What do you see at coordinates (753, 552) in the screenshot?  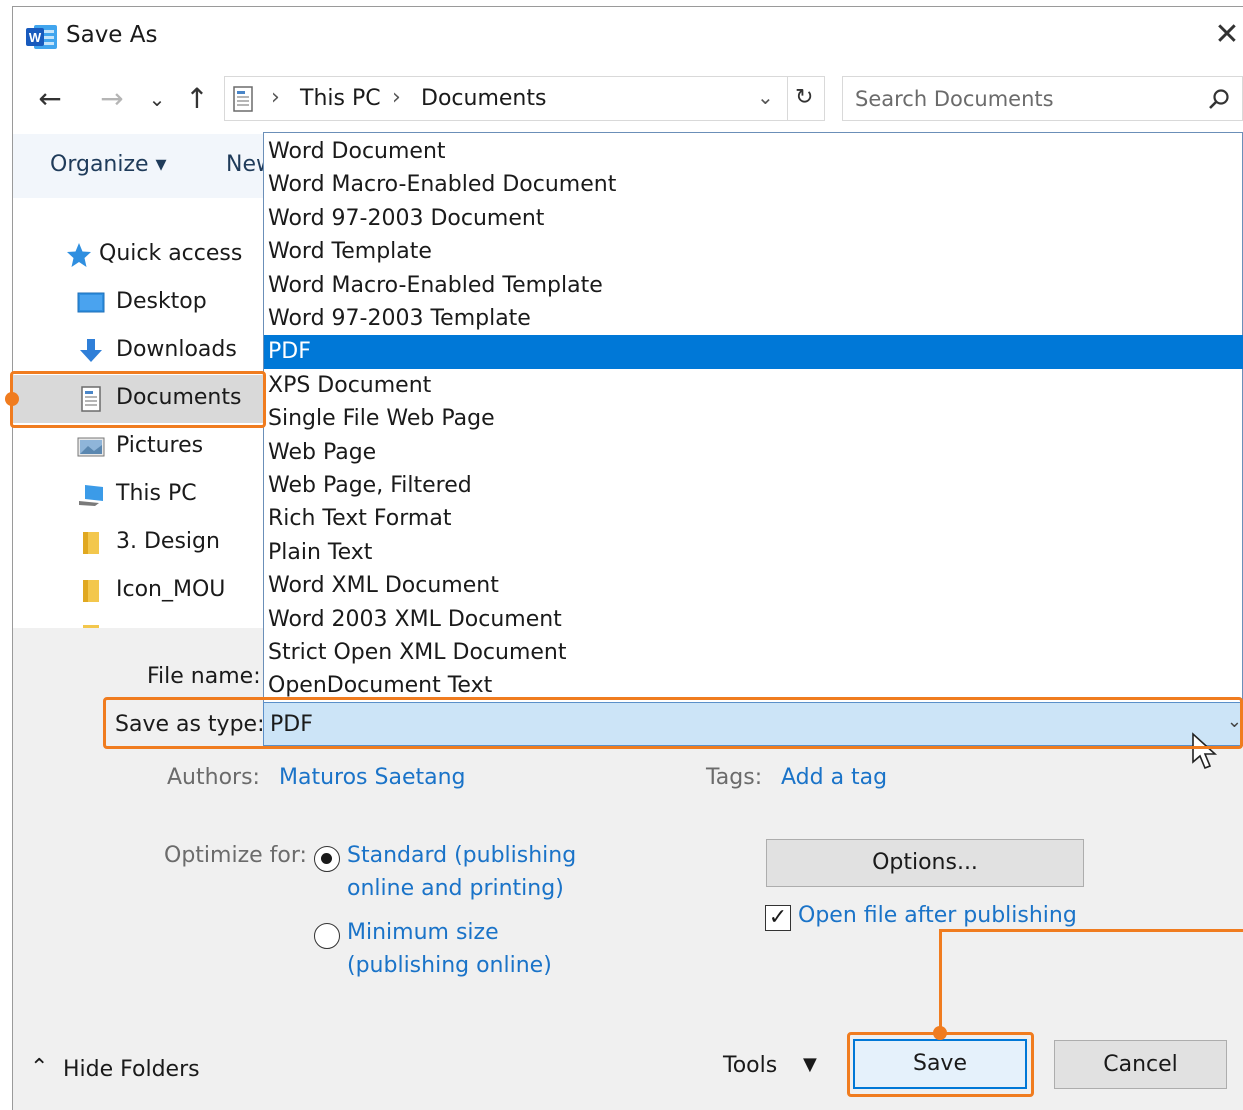 I see `file-type-option: Plain Text` at bounding box center [753, 552].